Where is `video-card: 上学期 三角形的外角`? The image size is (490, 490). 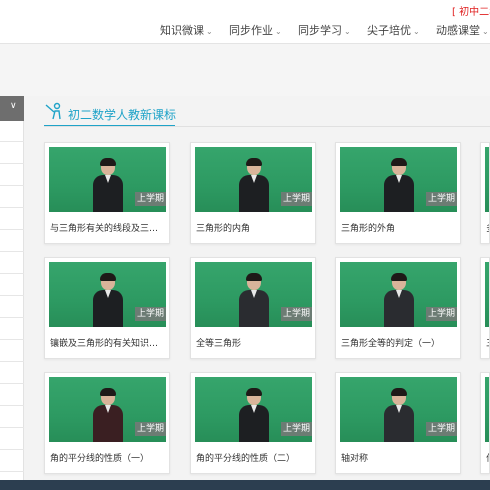 video-card: 上学期 三角形的外角 is located at coordinates (398, 193).